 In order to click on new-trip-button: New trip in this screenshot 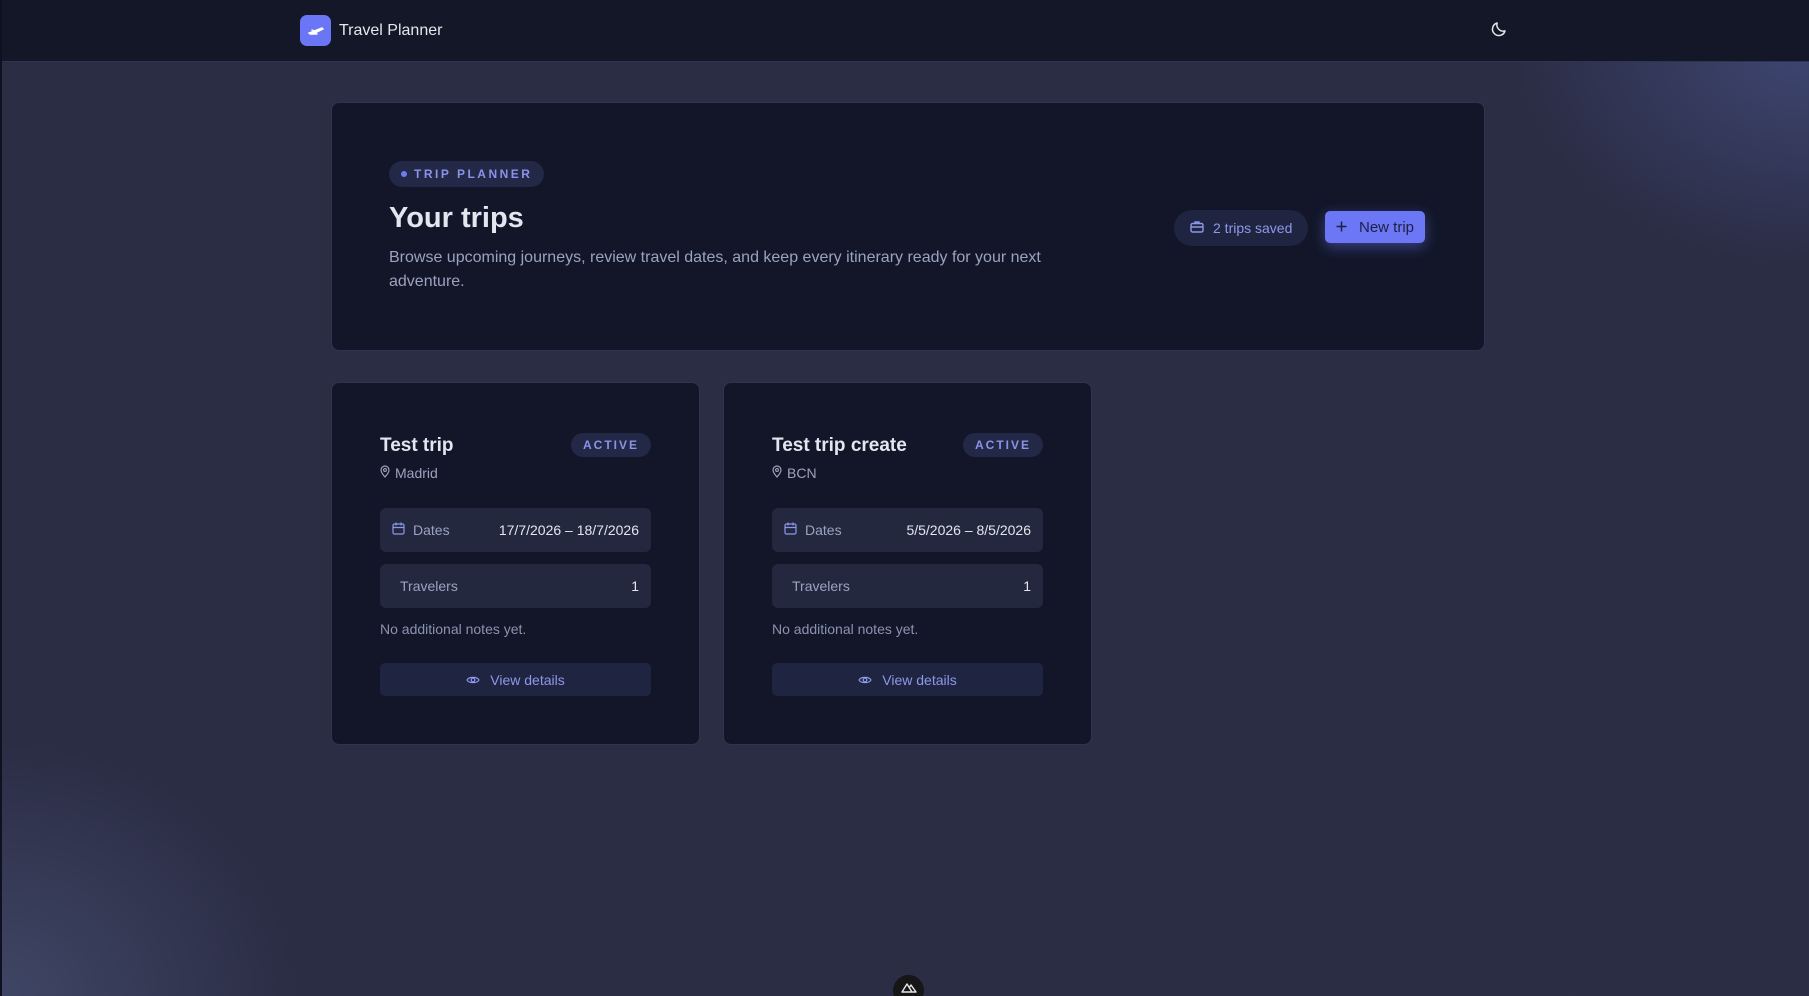, I will do `click(1375, 227)`.